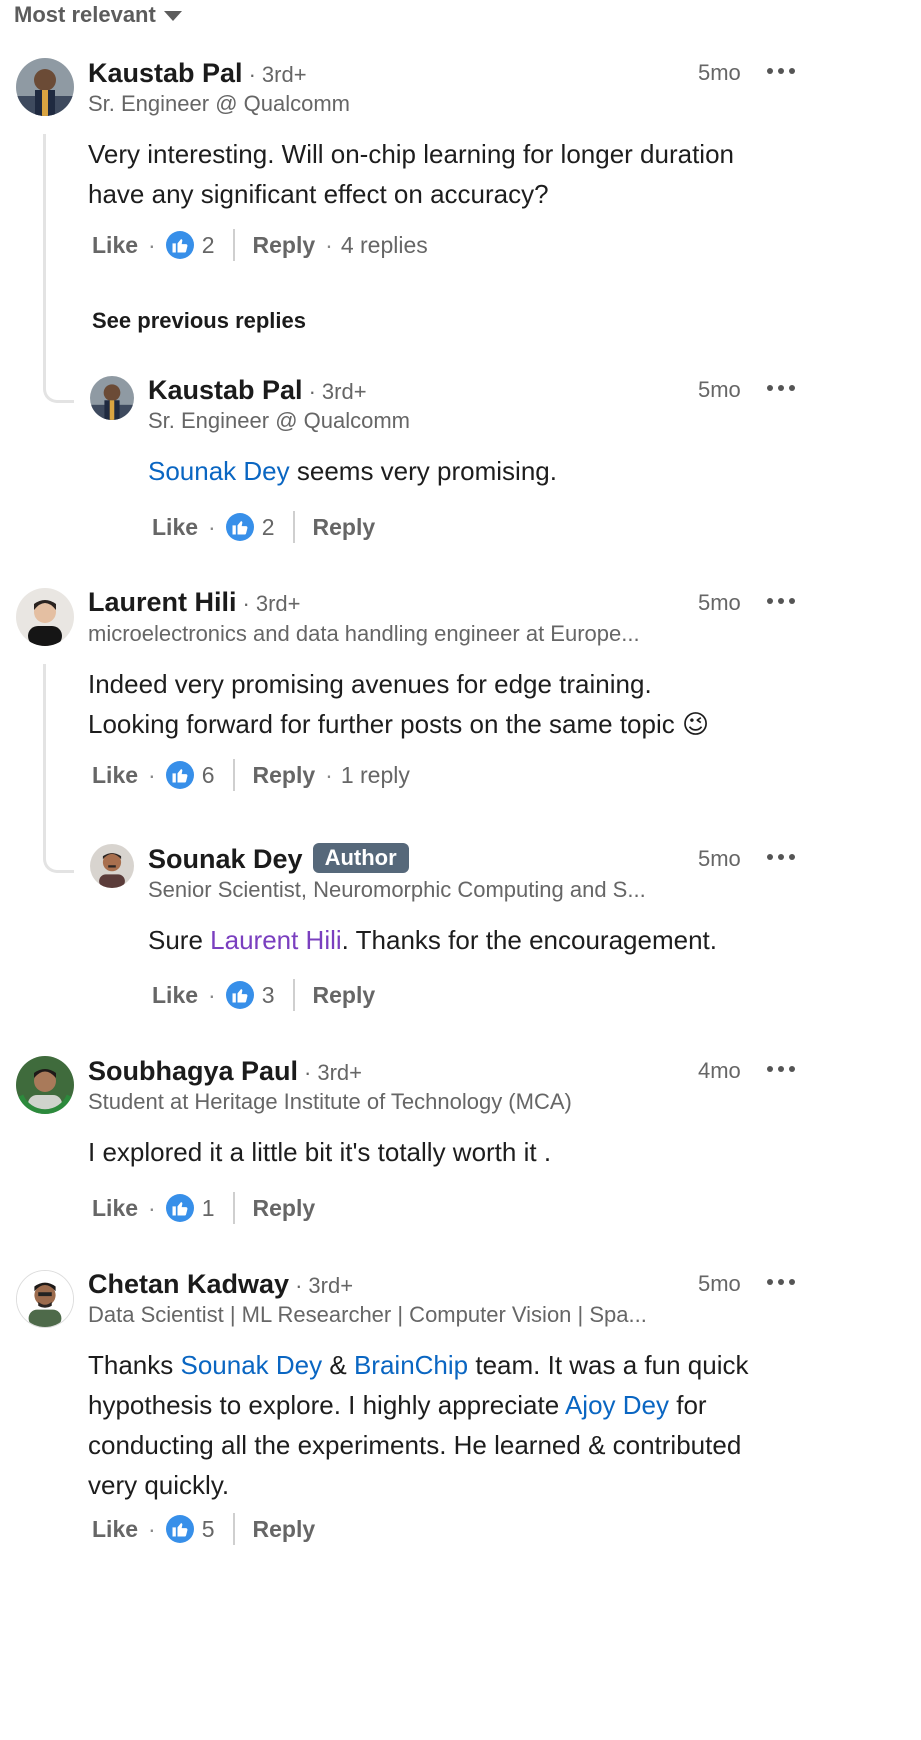 The width and height of the screenshot is (921, 1740). Describe the element at coordinates (423, 471) in the screenshot. I see `comment-text: seems very promising.` at that location.